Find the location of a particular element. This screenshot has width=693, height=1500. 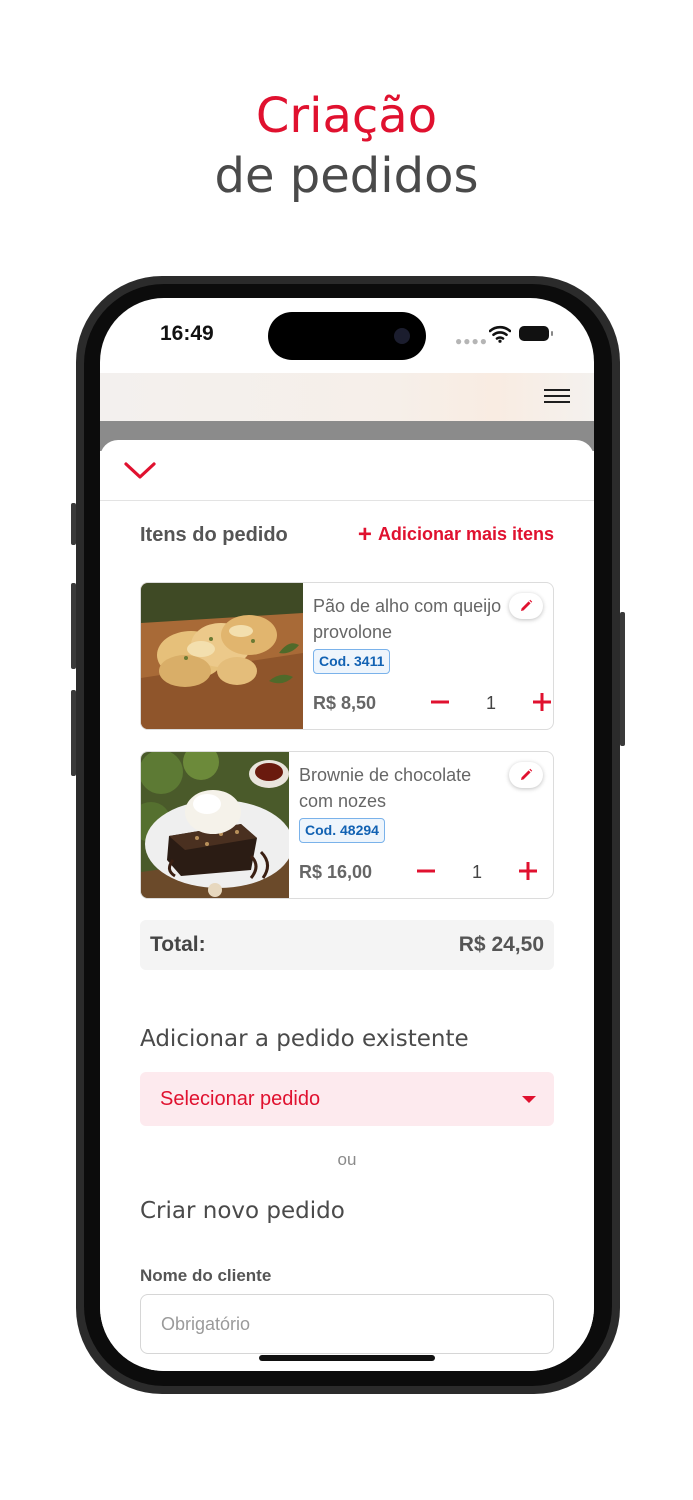

customer-name-input is located at coordinates (347, 1324).